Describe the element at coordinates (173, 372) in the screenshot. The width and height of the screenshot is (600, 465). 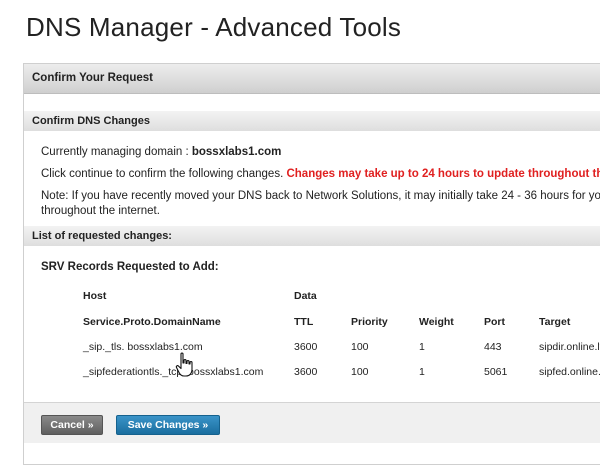
I see `row-service: _sipfederationtls._tcp. bossxlabs1.com` at that location.